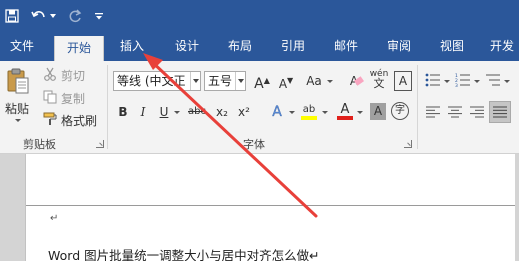 The height and width of the screenshot is (261, 519). I want to click on svg-text: 3, so click(456, 85).